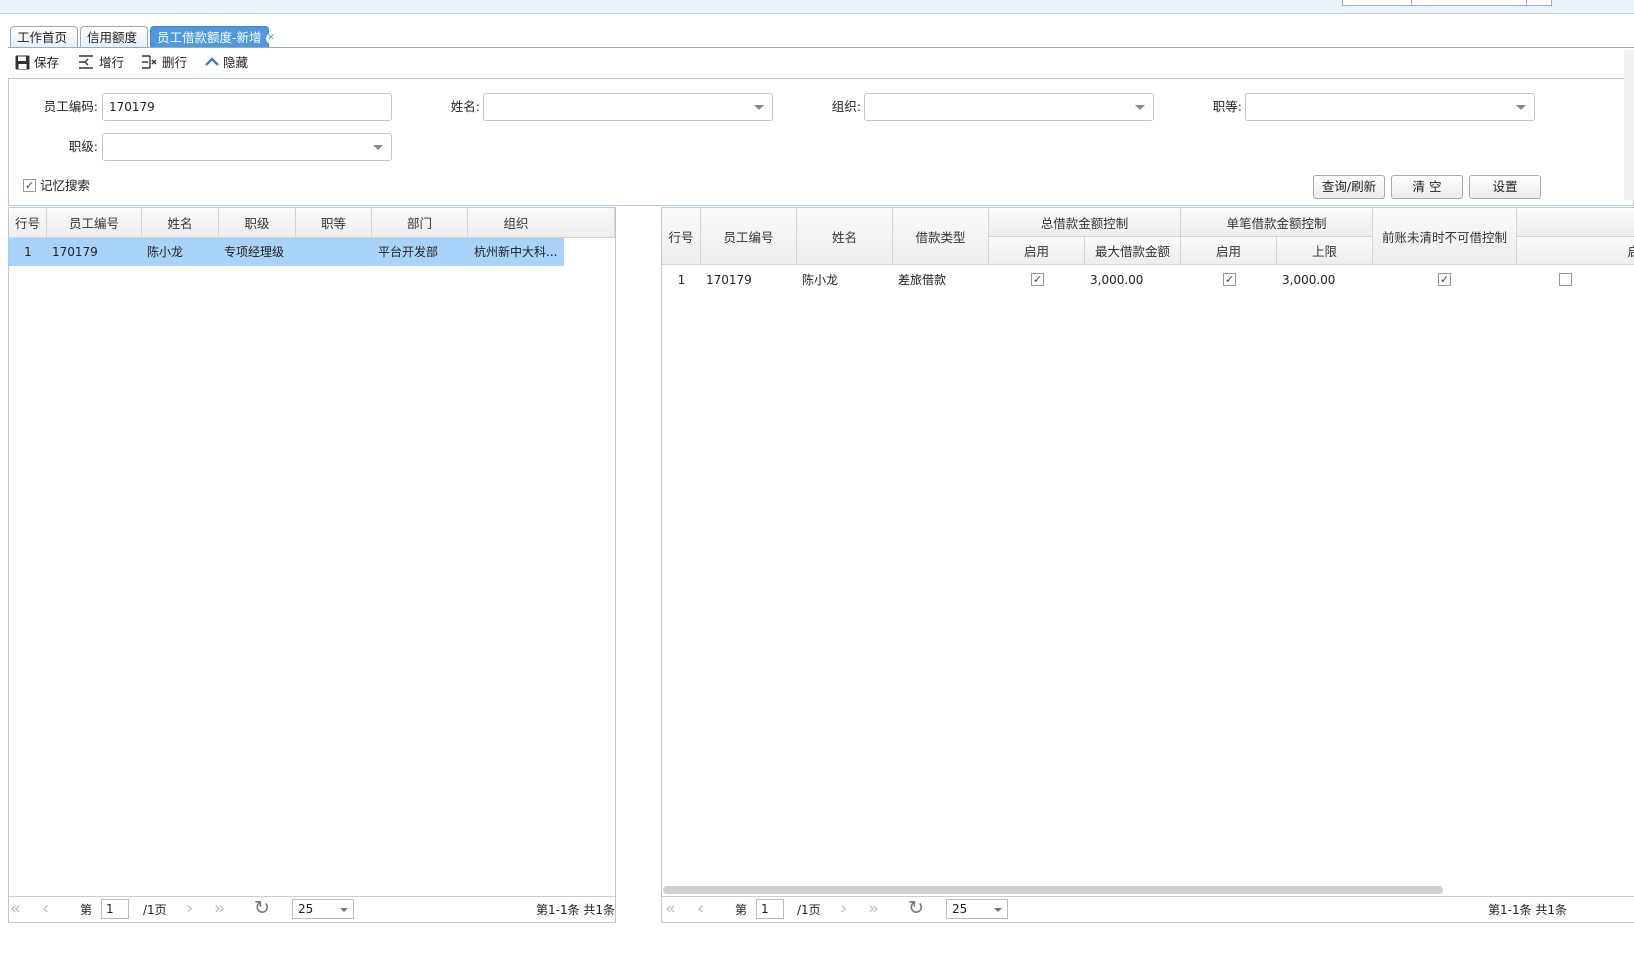 The width and height of the screenshot is (1634, 963). Describe the element at coordinates (334, 223) in the screenshot. I see `col-header-grade: 职等` at that location.